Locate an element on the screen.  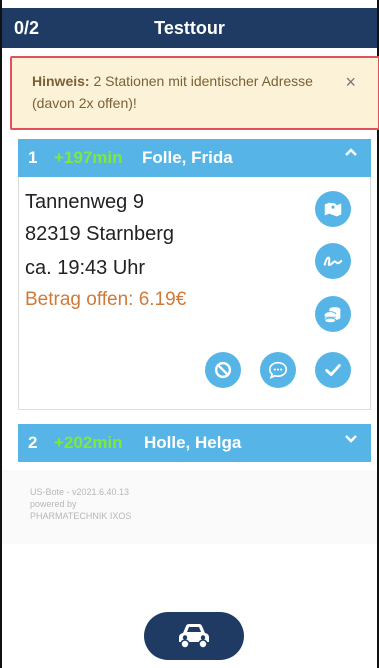
stop-number: 1 is located at coordinates (33, 157).